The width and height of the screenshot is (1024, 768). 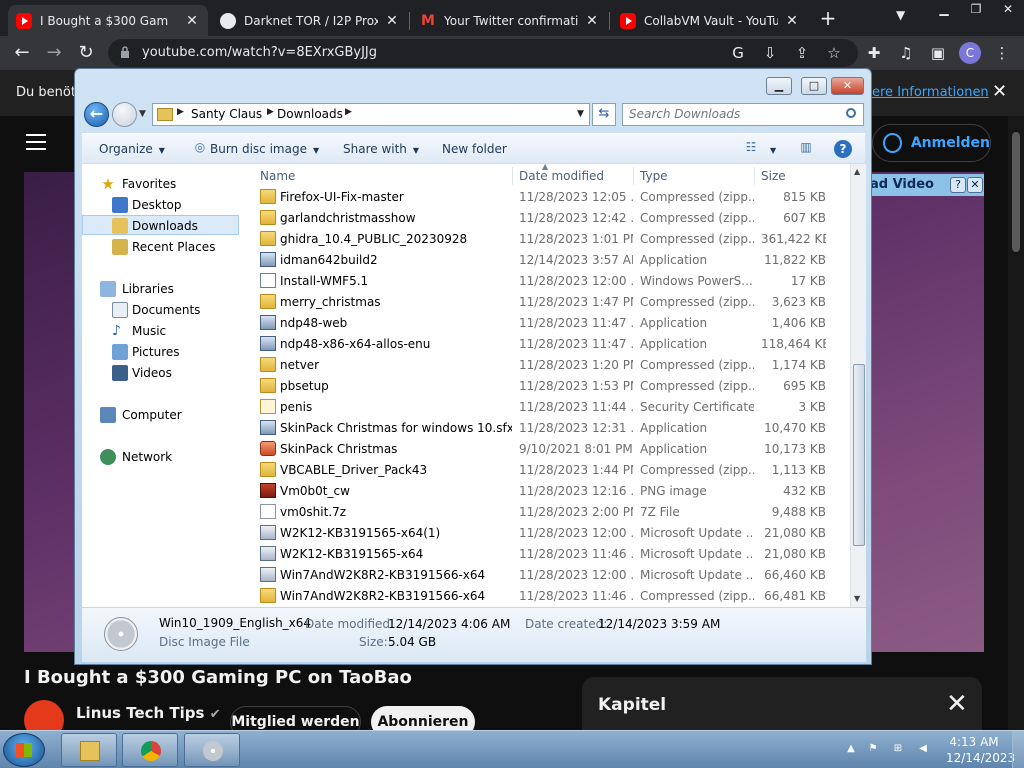 What do you see at coordinates (160, 225) in the screenshot?
I see `nav-downloads: Downloads` at bounding box center [160, 225].